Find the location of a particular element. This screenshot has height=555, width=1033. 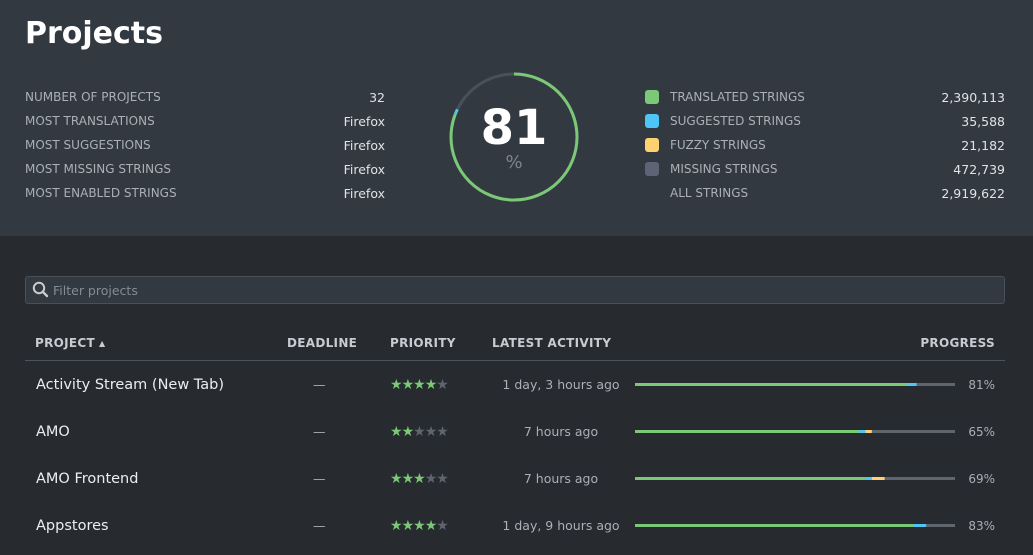

stat-label: SUGGESTED STRINGS is located at coordinates (735, 121).